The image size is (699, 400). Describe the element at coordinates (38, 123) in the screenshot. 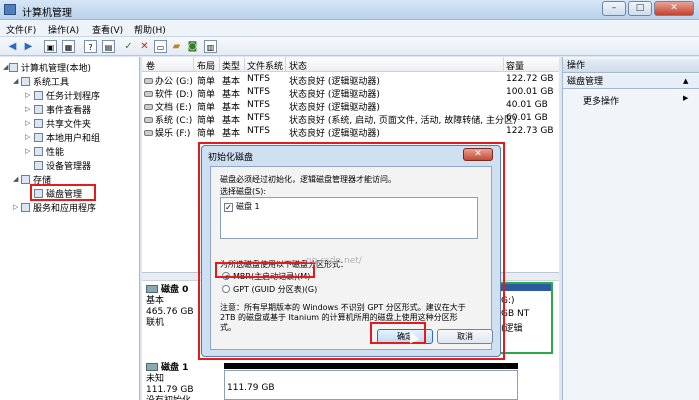

I see `folder-icon` at that location.